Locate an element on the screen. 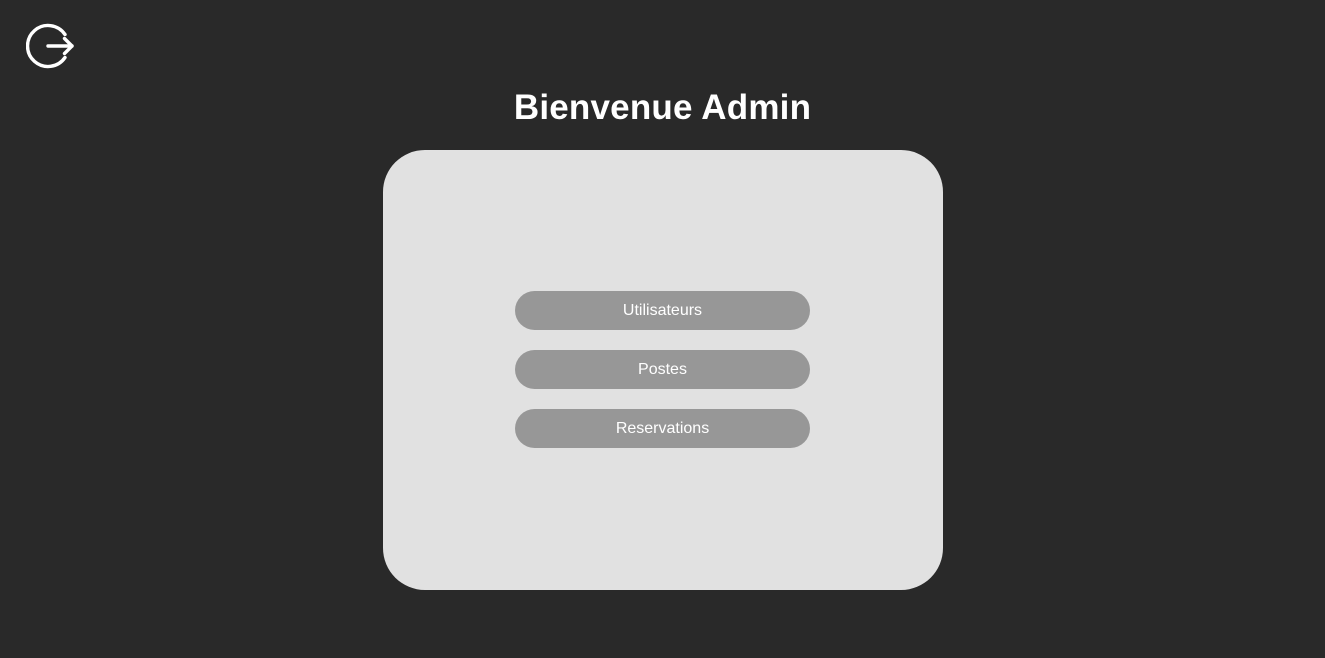 Image resolution: width=1325 pixels, height=658 pixels. logout-button is located at coordinates (51, 46).